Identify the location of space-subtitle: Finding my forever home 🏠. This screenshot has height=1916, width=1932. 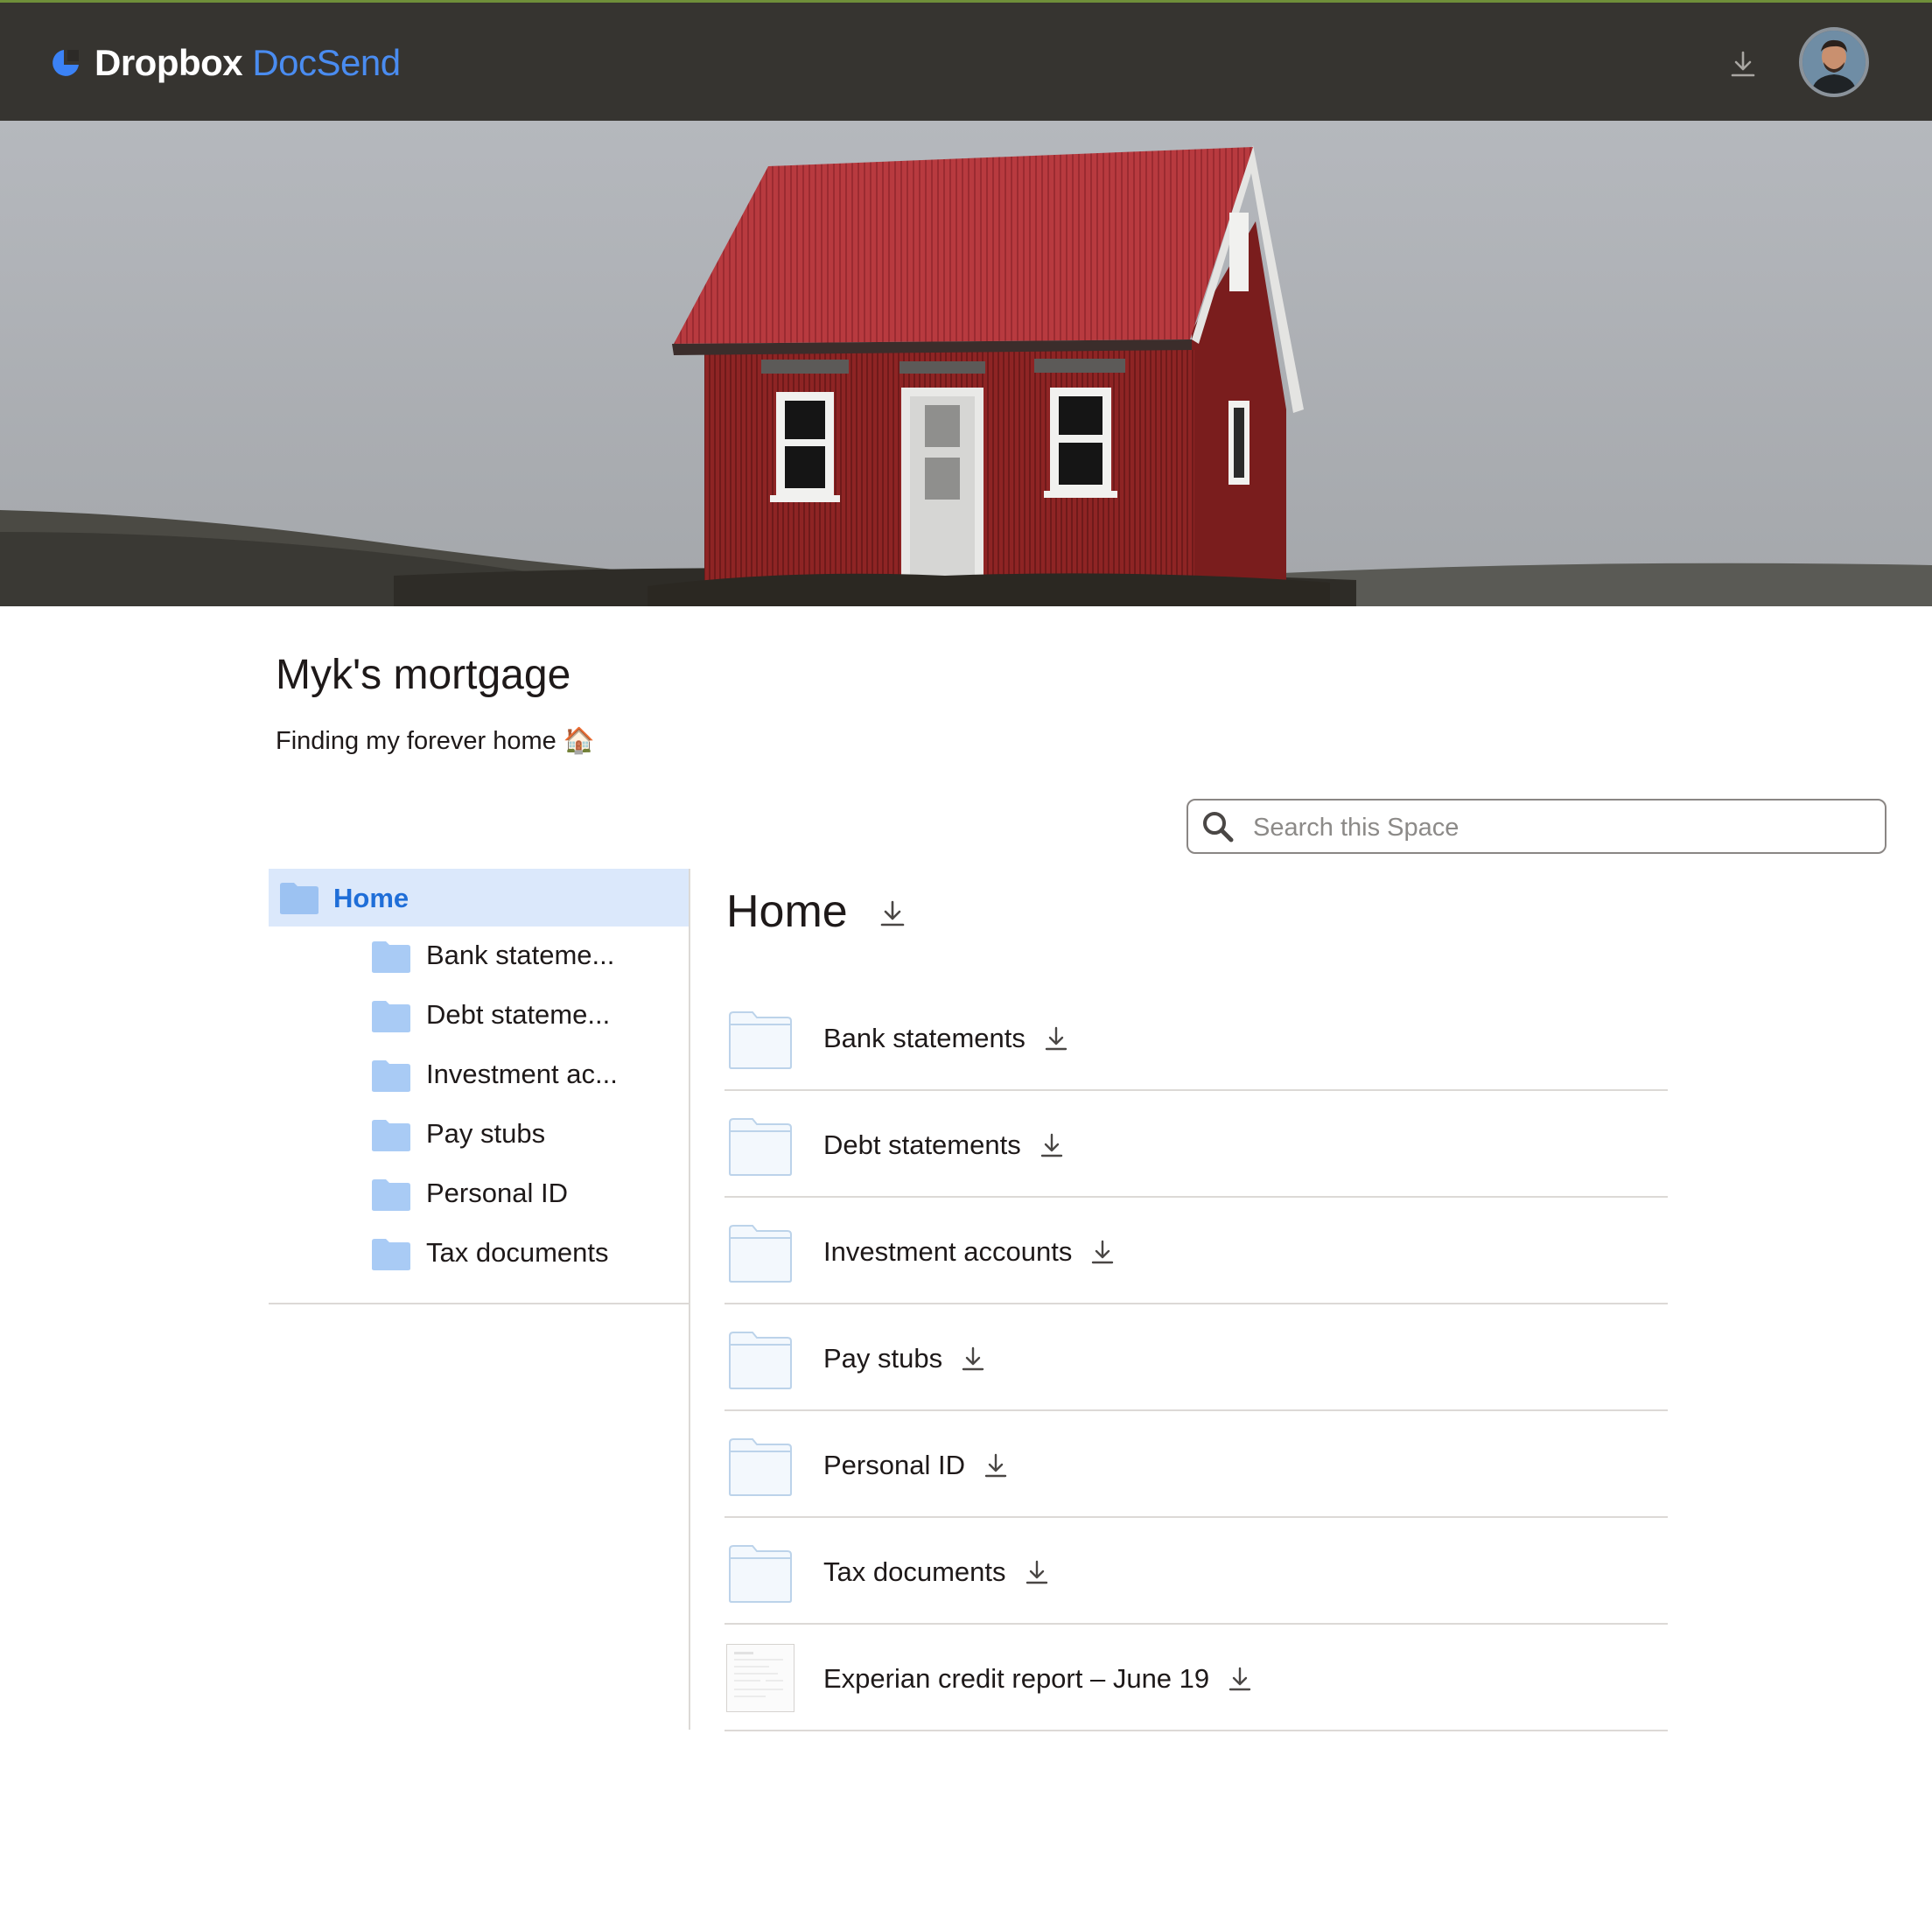
(435, 741).